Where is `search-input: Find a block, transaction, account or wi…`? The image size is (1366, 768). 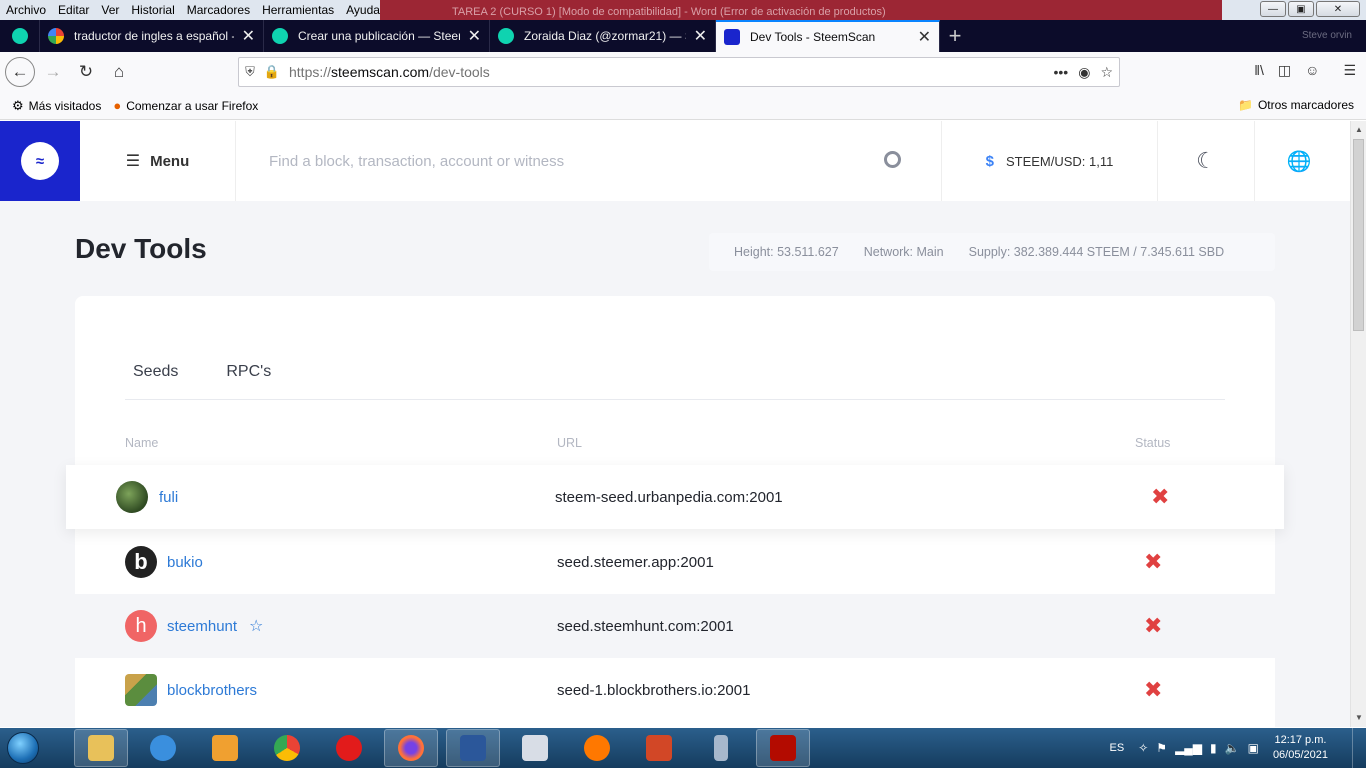
search-input: Find a block, transaction, account or wi… is located at coordinates (416, 161).